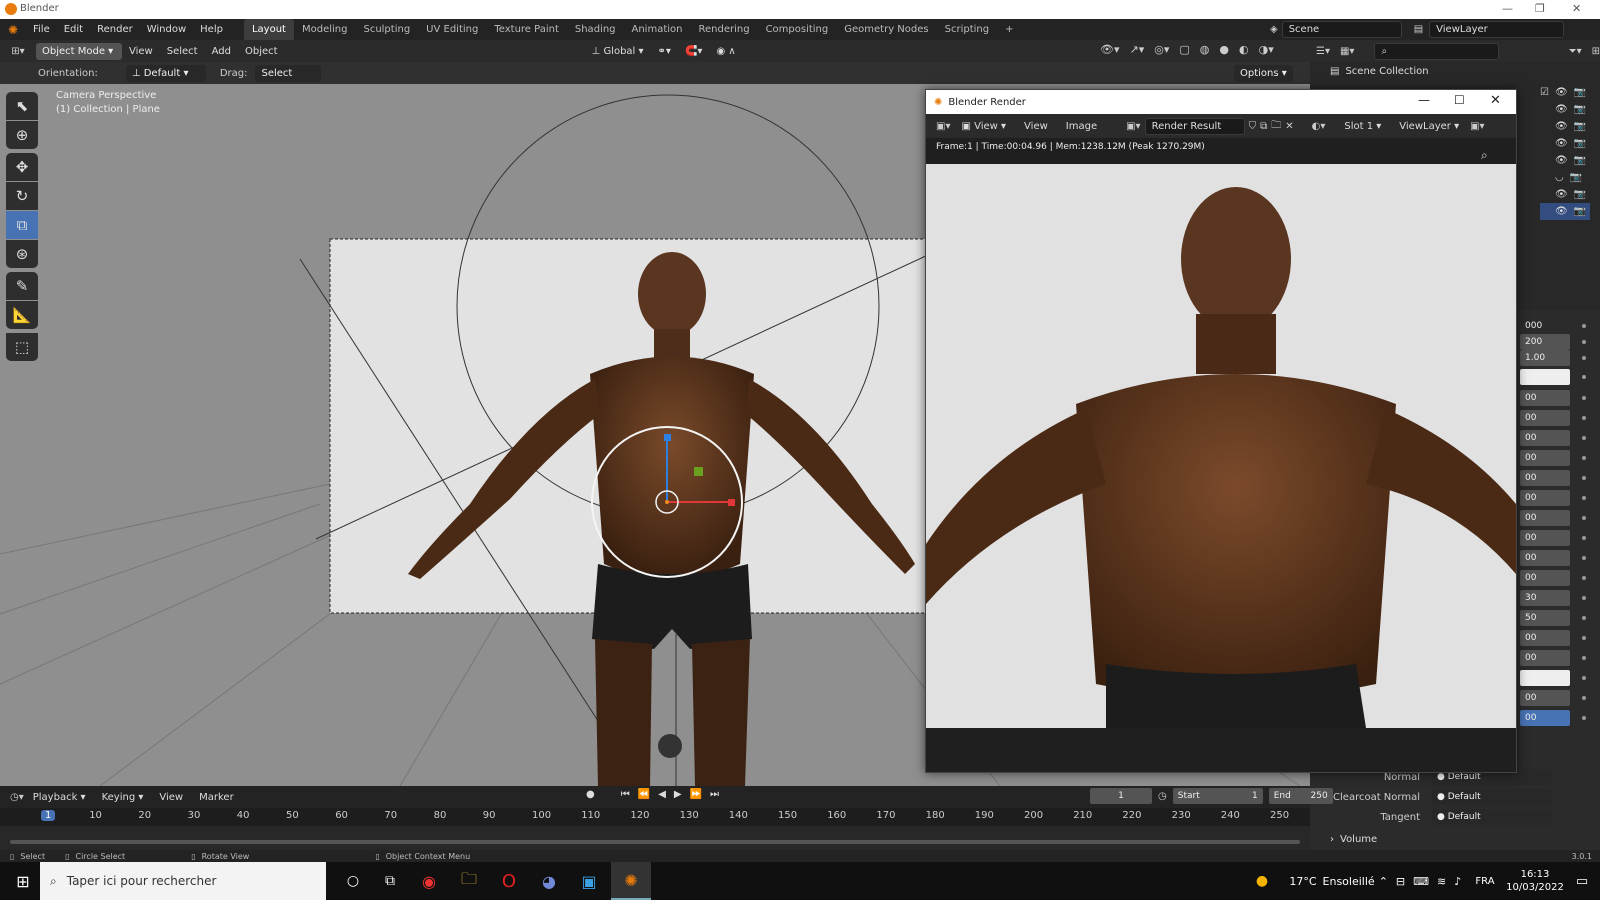 The height and width of the screenshot is (900, 1600). Describe the element at coordinates (655, 838) in the screenshot. I see `timeline-track` at that location.